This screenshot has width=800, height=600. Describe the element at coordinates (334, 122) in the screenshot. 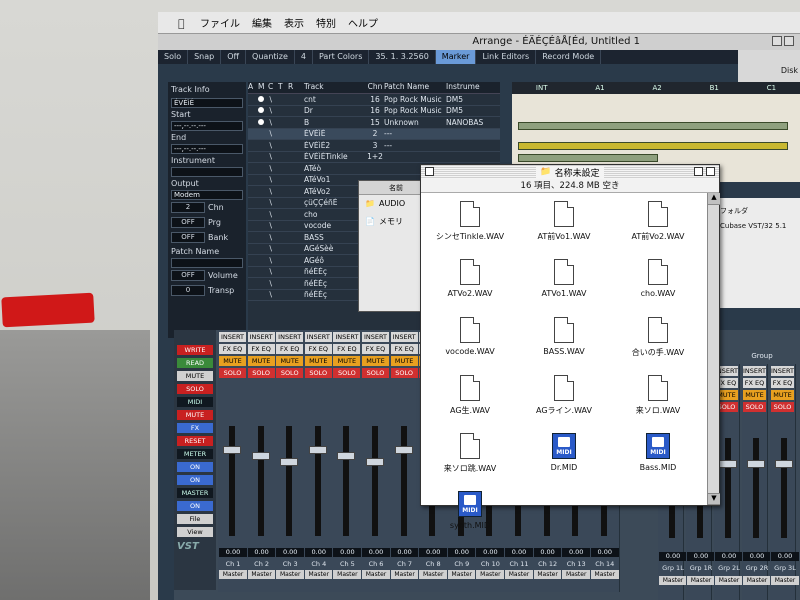

I see `track-name: B` at that location.